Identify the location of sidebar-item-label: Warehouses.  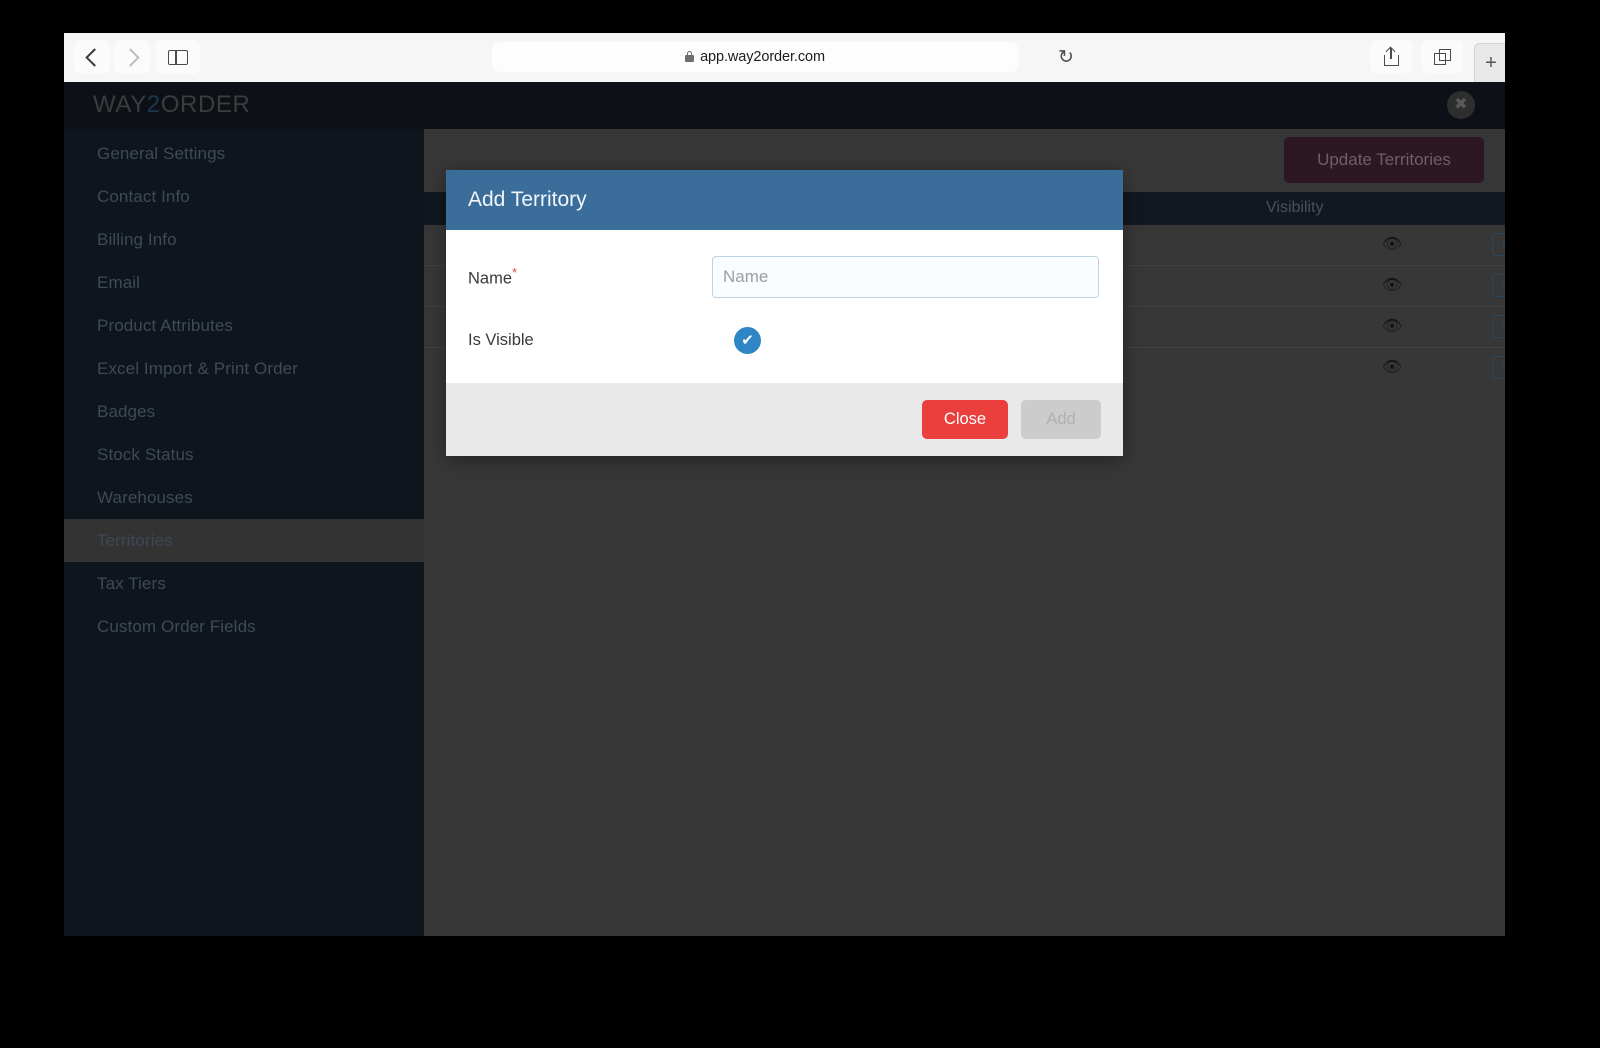
(145, 497).